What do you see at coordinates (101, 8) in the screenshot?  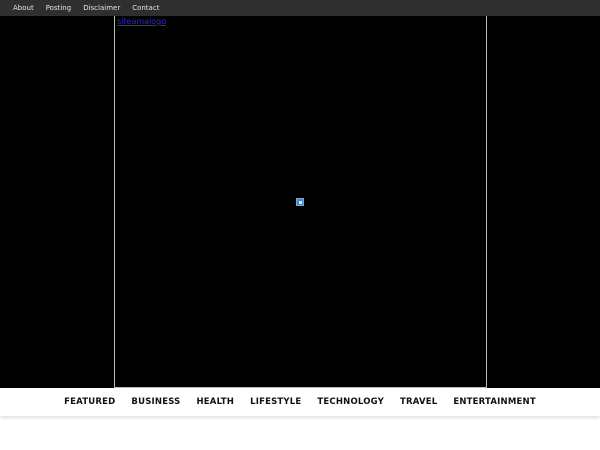 I see `top-link-disclaimer: Disclaimer` at bounding box center [101, 8].